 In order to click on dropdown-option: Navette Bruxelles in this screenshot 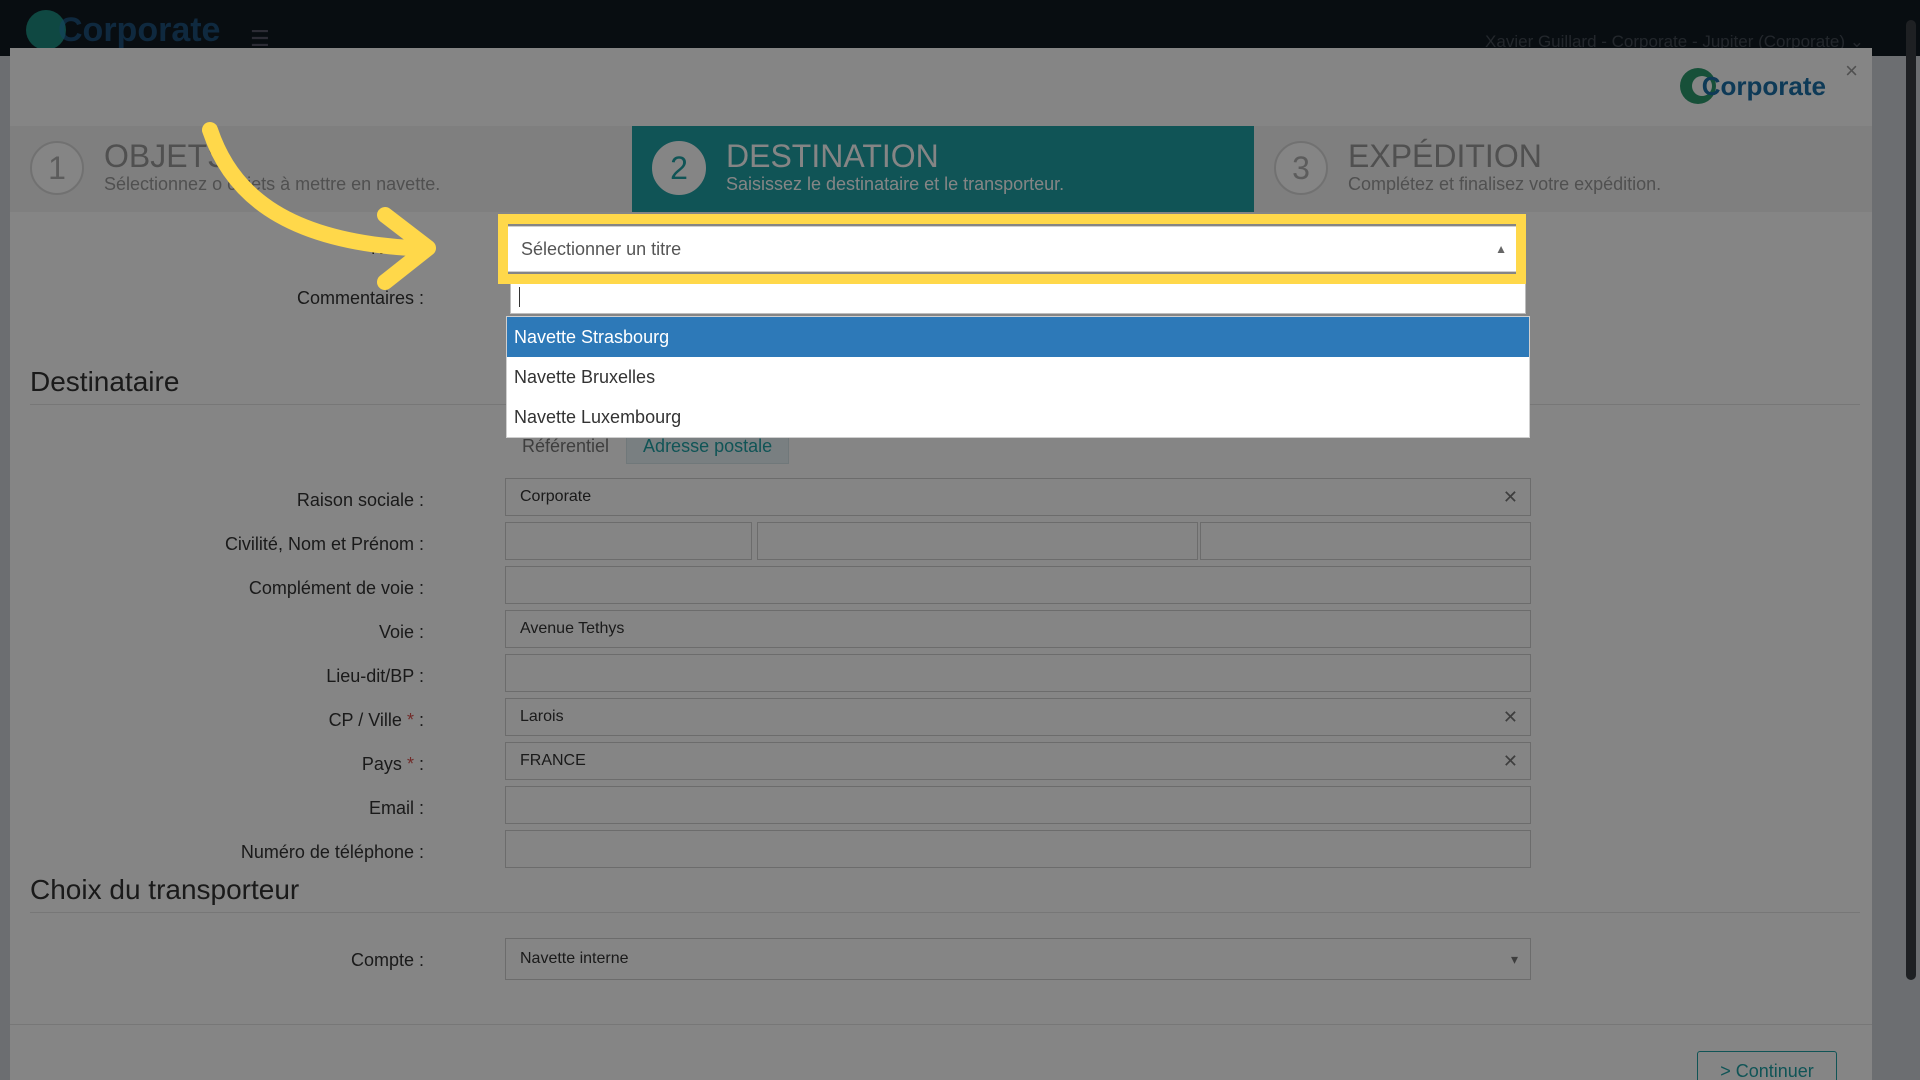, I will do `click(1018, 377)`.